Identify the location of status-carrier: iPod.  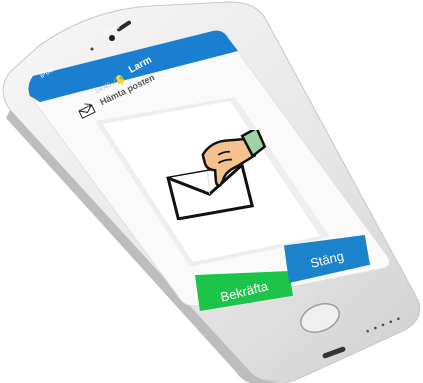
(46, 73).